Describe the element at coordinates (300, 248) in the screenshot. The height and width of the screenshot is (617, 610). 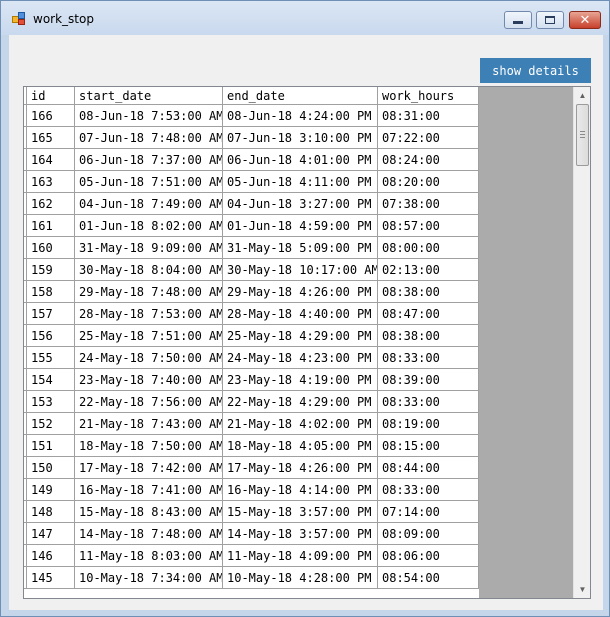
I see `cell-end-date: 31-May-18 5:09:00 PM` at that location.